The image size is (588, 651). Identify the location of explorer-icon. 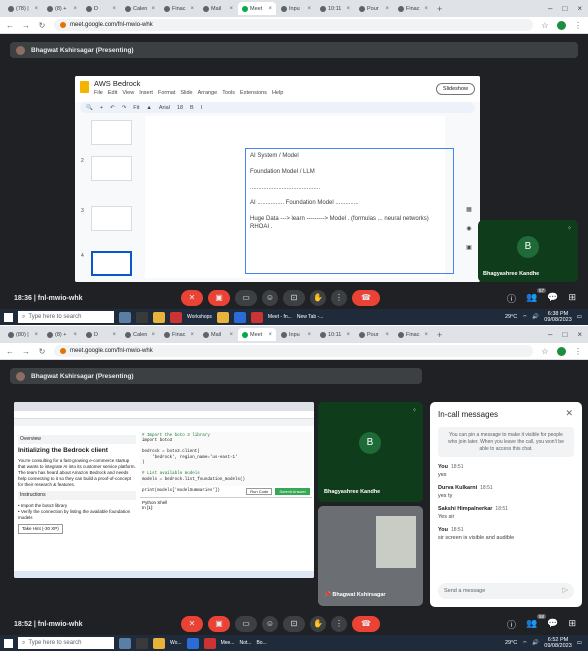
(142, 643).